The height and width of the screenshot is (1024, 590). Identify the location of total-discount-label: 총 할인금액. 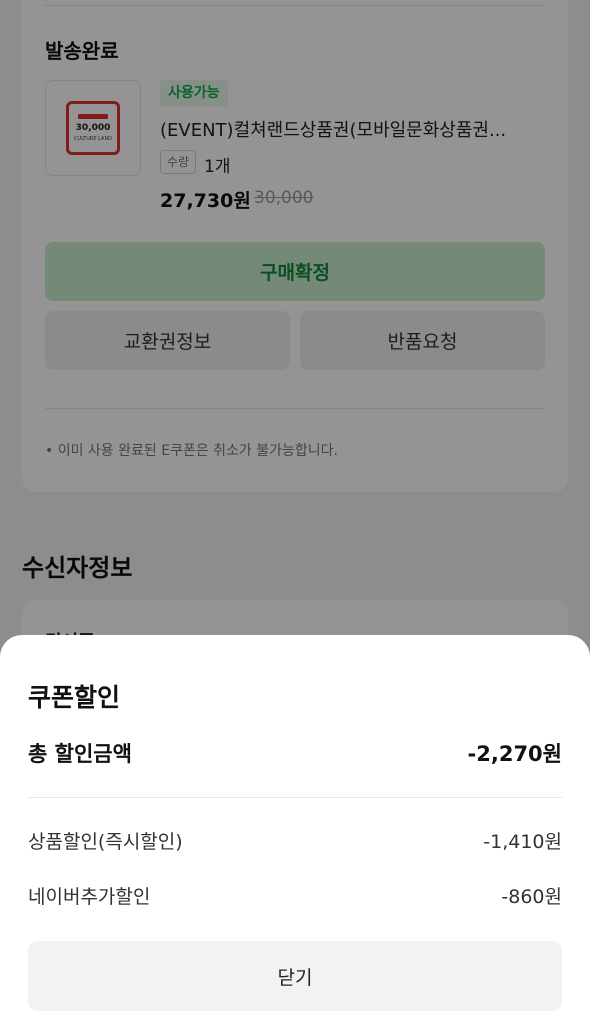
(80, 754).